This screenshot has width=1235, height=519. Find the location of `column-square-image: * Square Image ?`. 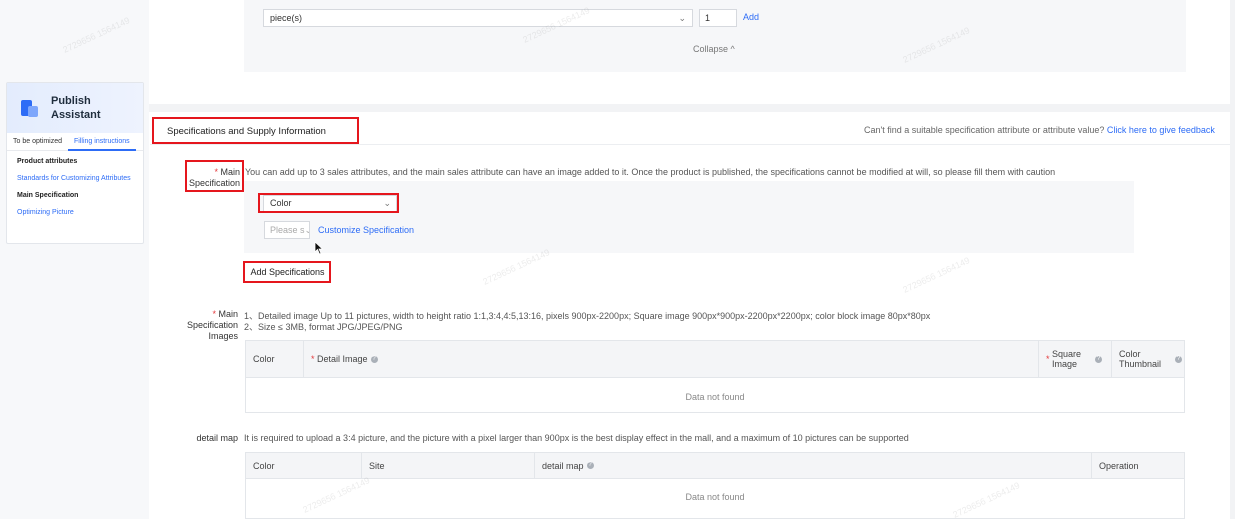

column-square-image: * Square Image ? is located at coordinates (1075, 359).